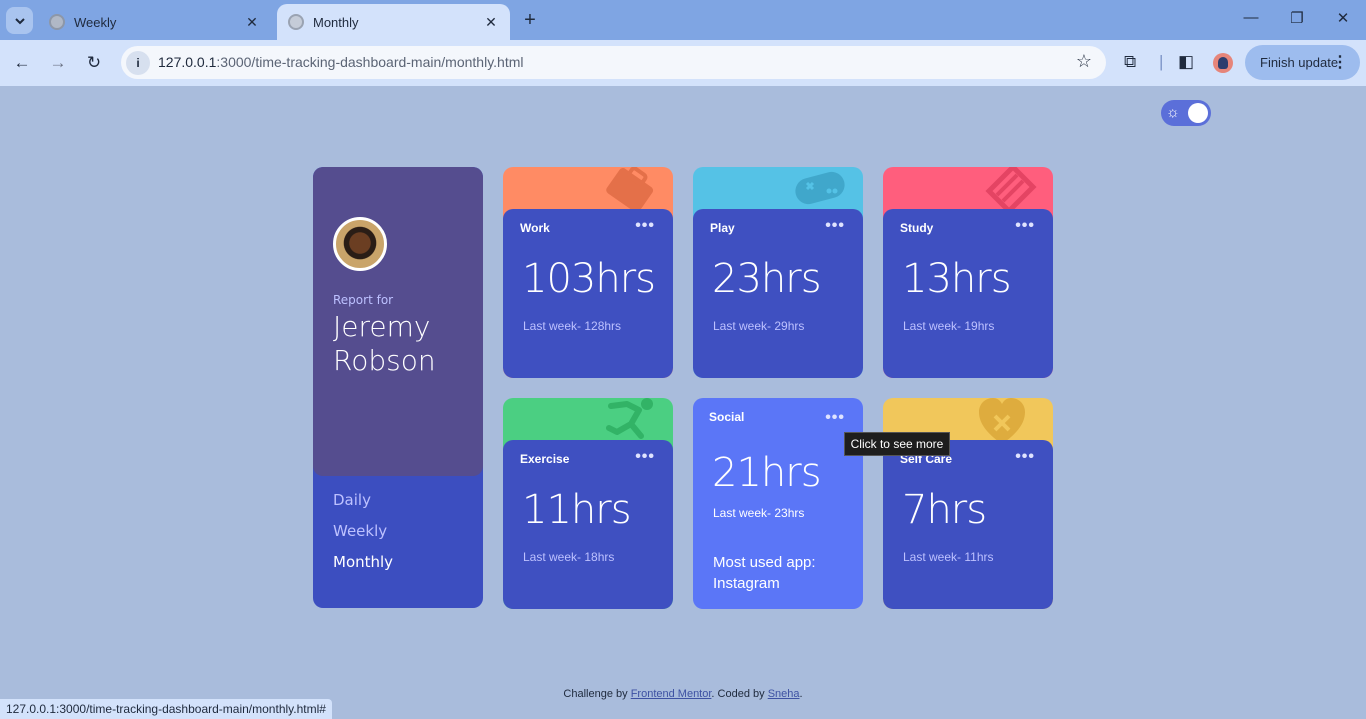 This screenshot has width=1366, height=719. What do you see at coordinates (363, 562) in the screenshot?
I see `period-monthly: Monthly` at bounding box center [363, 562].